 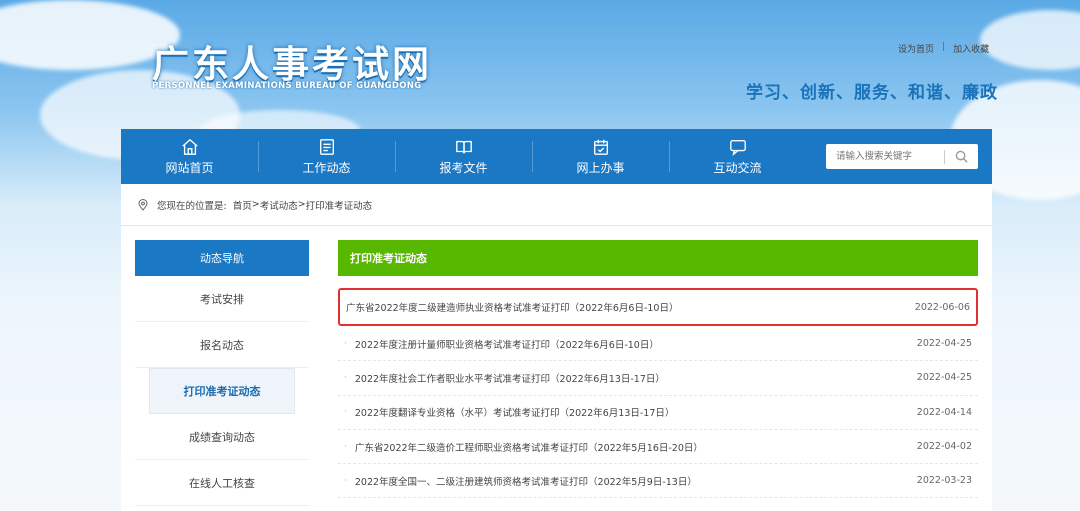 What do you see at coordinates (189, 146) in the screenshot?
I see `home-icon` at bounding box center [189, 146].